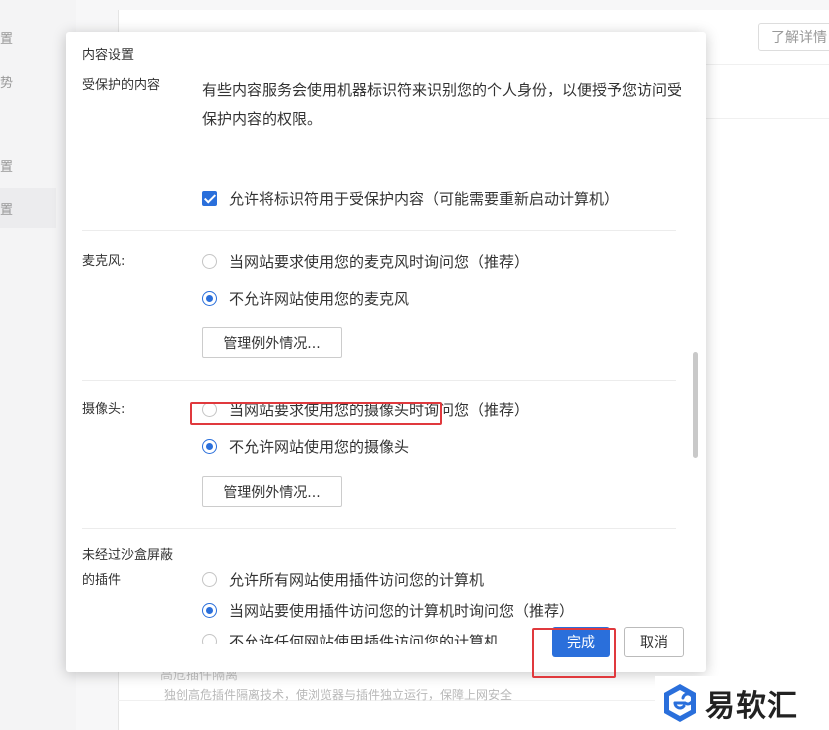 This screenshot has width=829, height=730. I want to click on camera-option-block: 不允许网站使用您的摄像头, so click(305, 446).